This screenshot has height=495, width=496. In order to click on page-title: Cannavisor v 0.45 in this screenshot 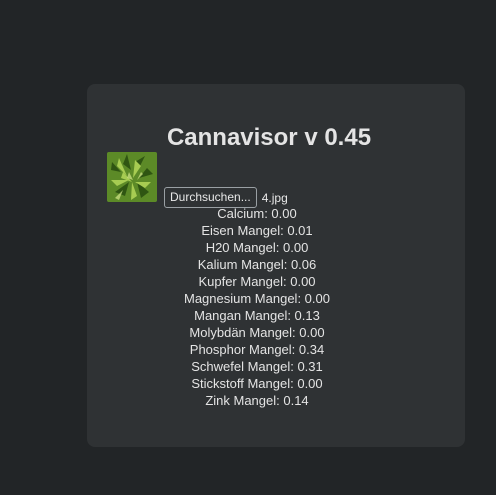, I will do `click(269, 137)`.